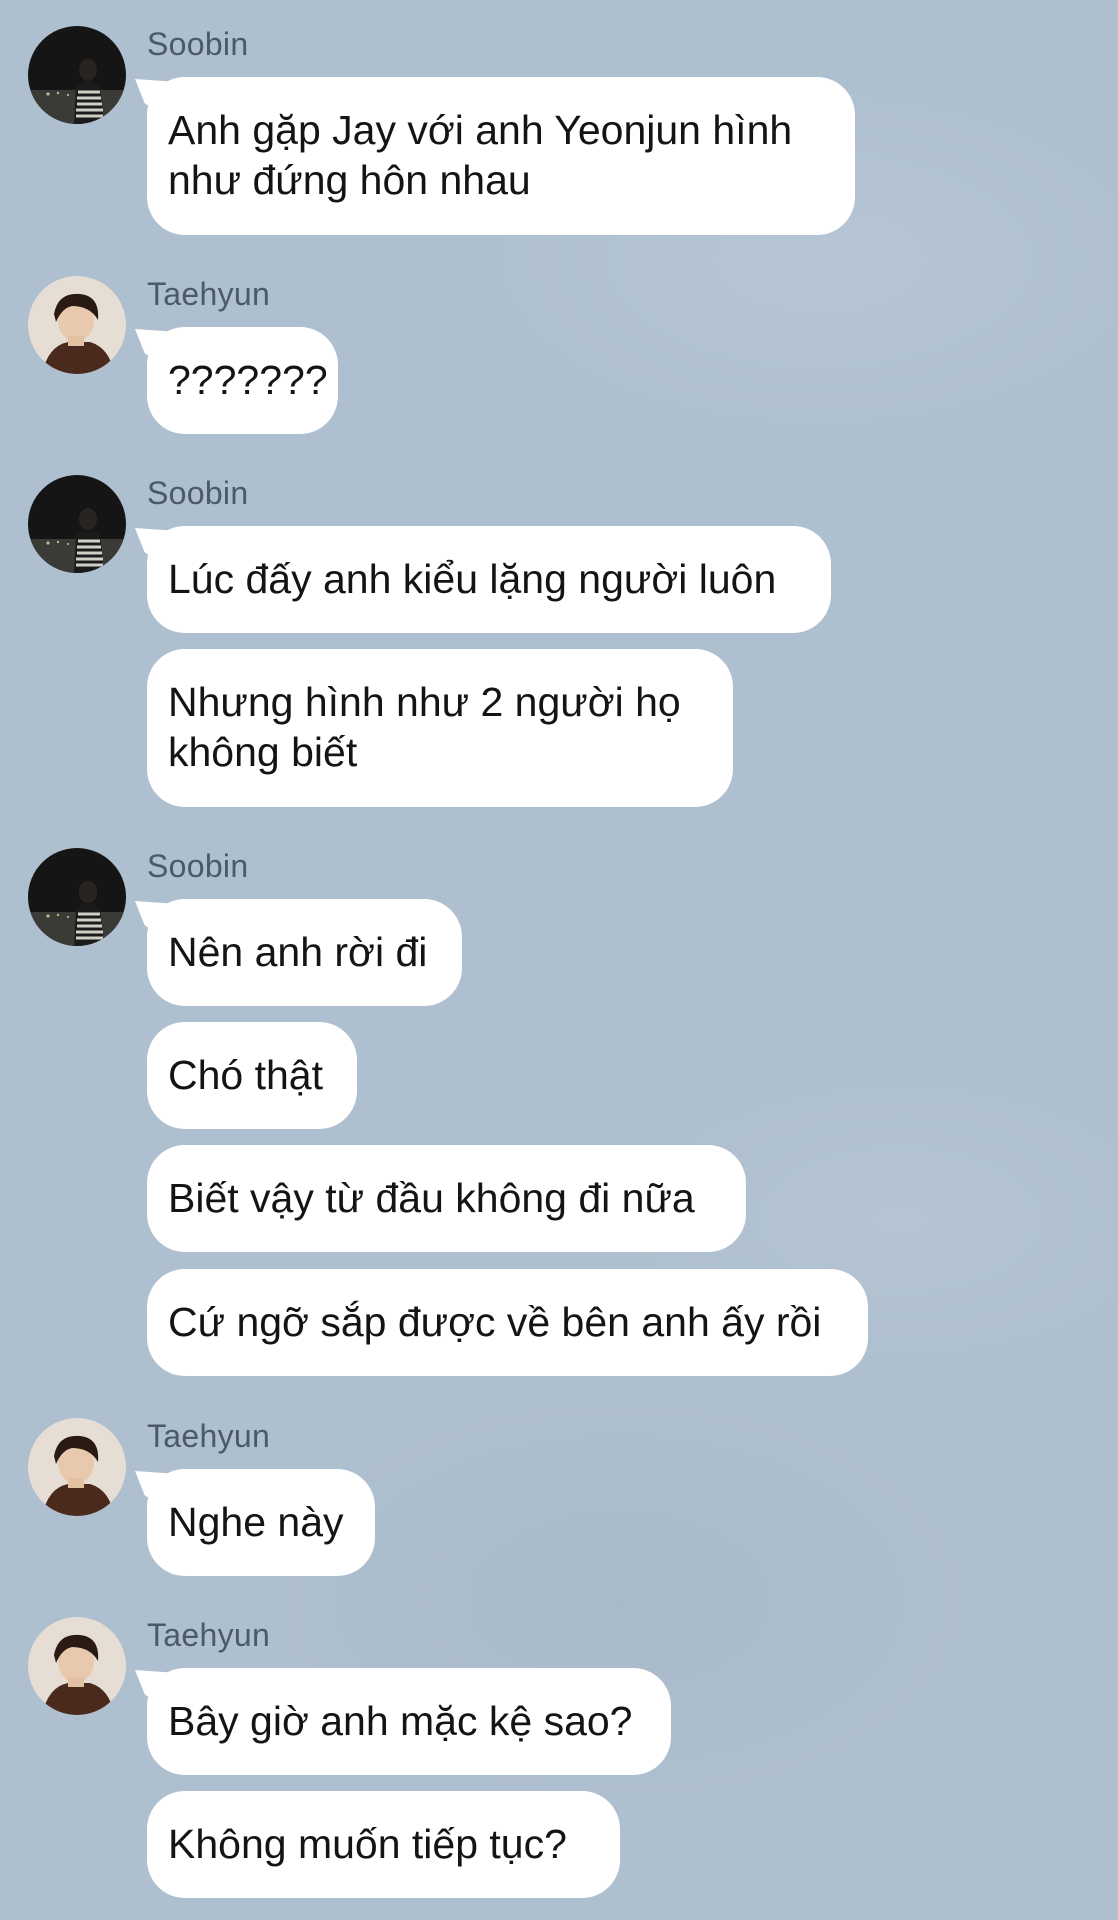  I want to click on message-bubble: Không muốn tiếp tục?, so click(383, 1844).